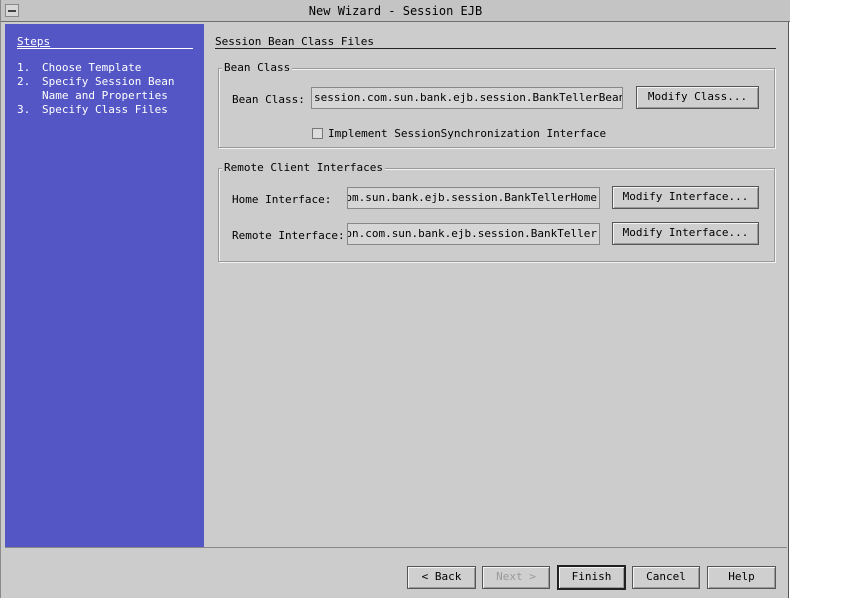 The height and width of the screenshot is (598, 860). I want to click on step-2-continued: Name and Properties, so click(92, 96).